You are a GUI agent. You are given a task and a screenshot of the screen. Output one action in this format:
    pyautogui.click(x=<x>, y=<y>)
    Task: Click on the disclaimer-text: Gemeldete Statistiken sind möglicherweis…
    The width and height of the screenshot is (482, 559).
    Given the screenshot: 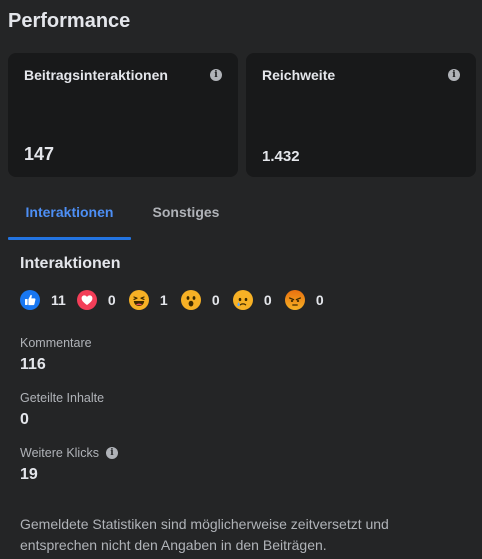 What is the action you would take?
    pyautogui.click(x=204, y=534)
    